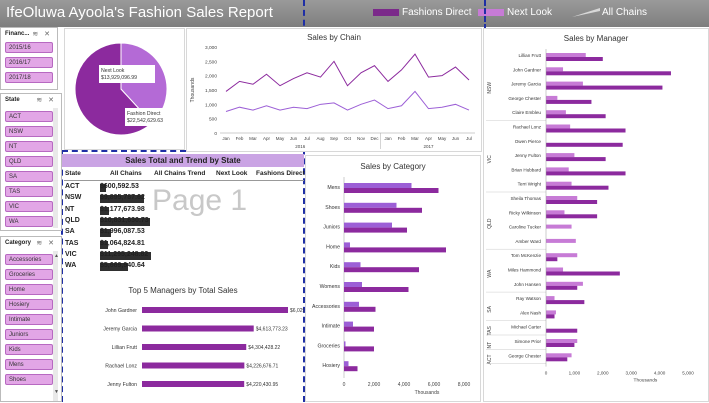  What do you see at coordinates (280, 138) in the screenshot?
I see `x-tick-label: May` at bounding box center [280, 138].